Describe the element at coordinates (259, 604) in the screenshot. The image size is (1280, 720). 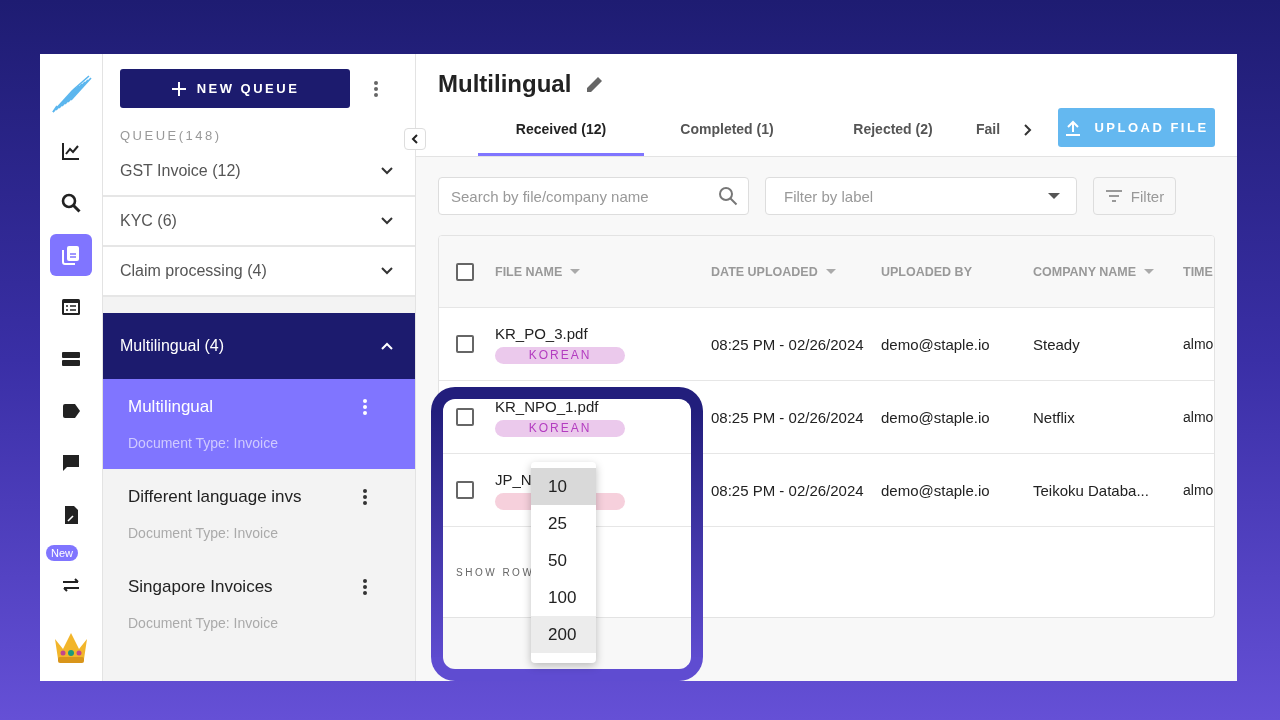
I see `queue-item: Singapore Invoices Document Type: Invoice` at that location.